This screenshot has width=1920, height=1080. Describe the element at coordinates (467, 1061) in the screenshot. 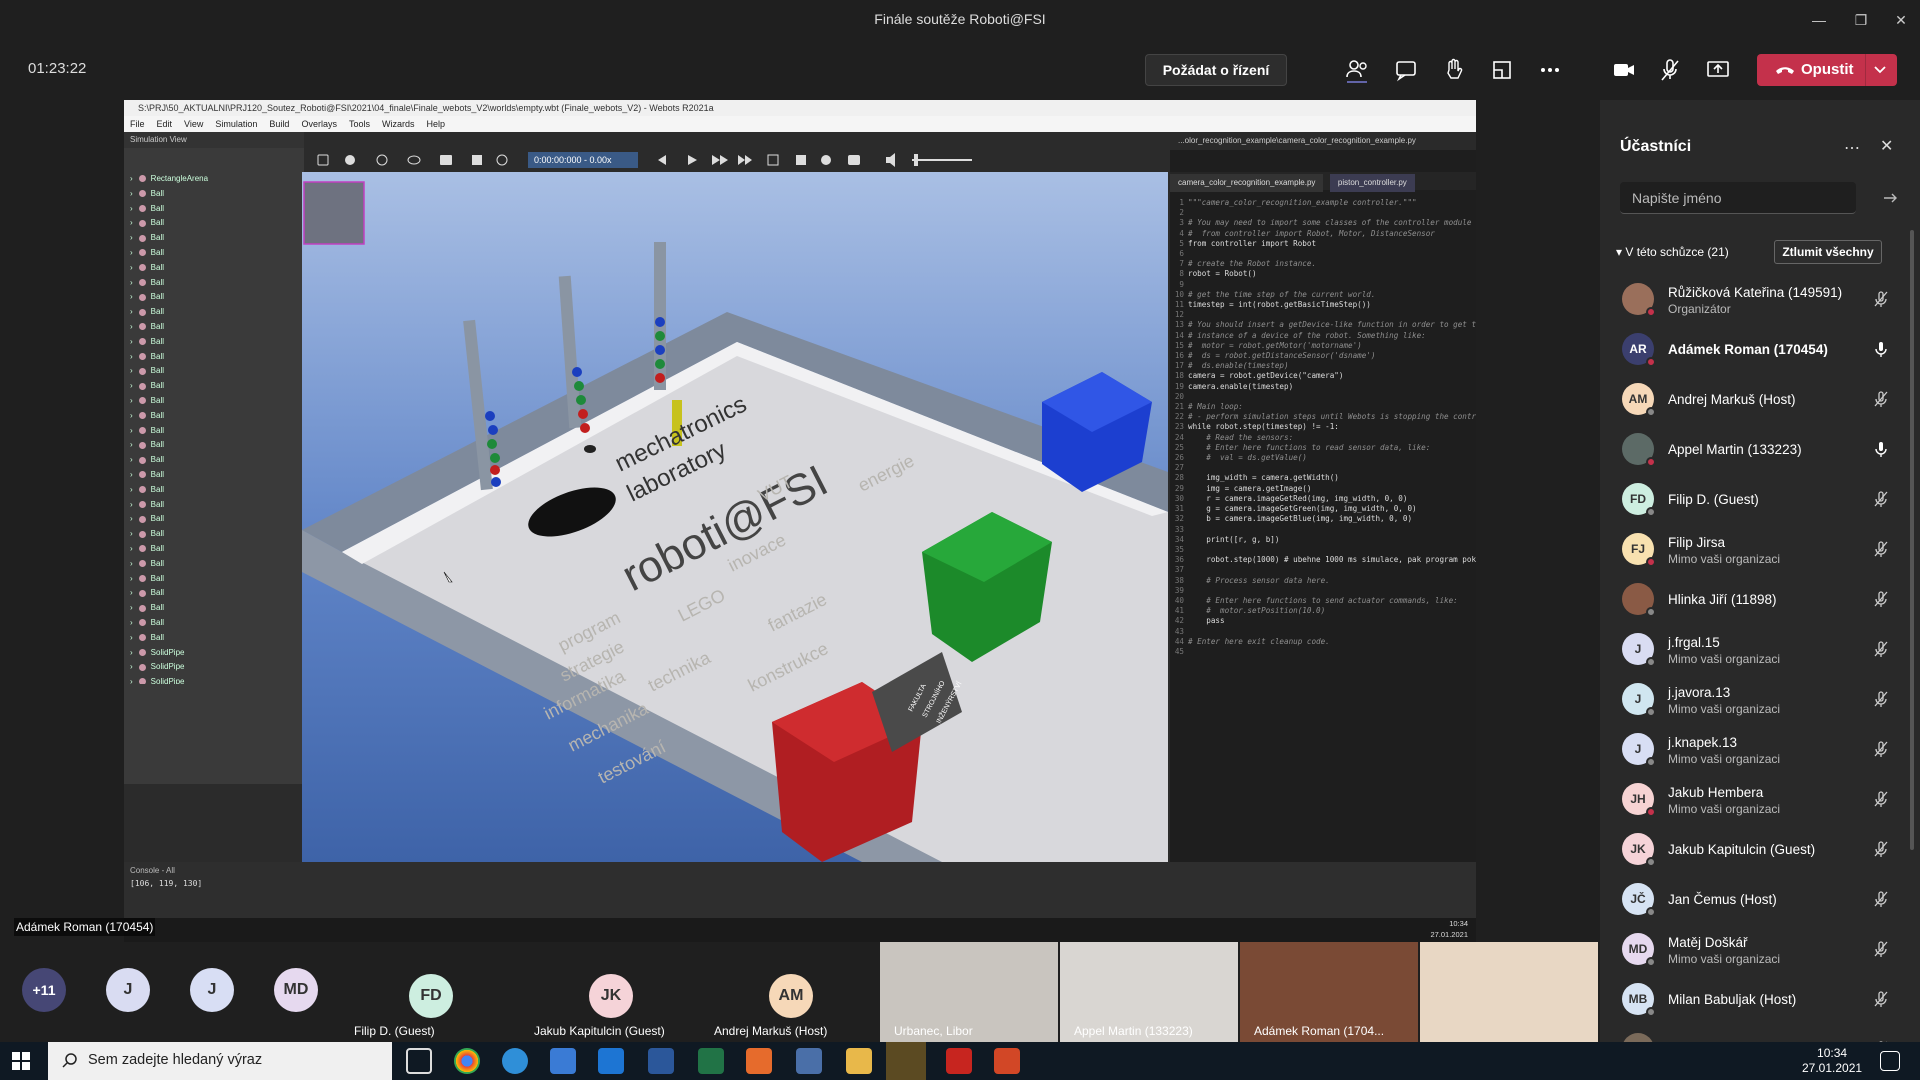

I see `chrome-icon` at that location.